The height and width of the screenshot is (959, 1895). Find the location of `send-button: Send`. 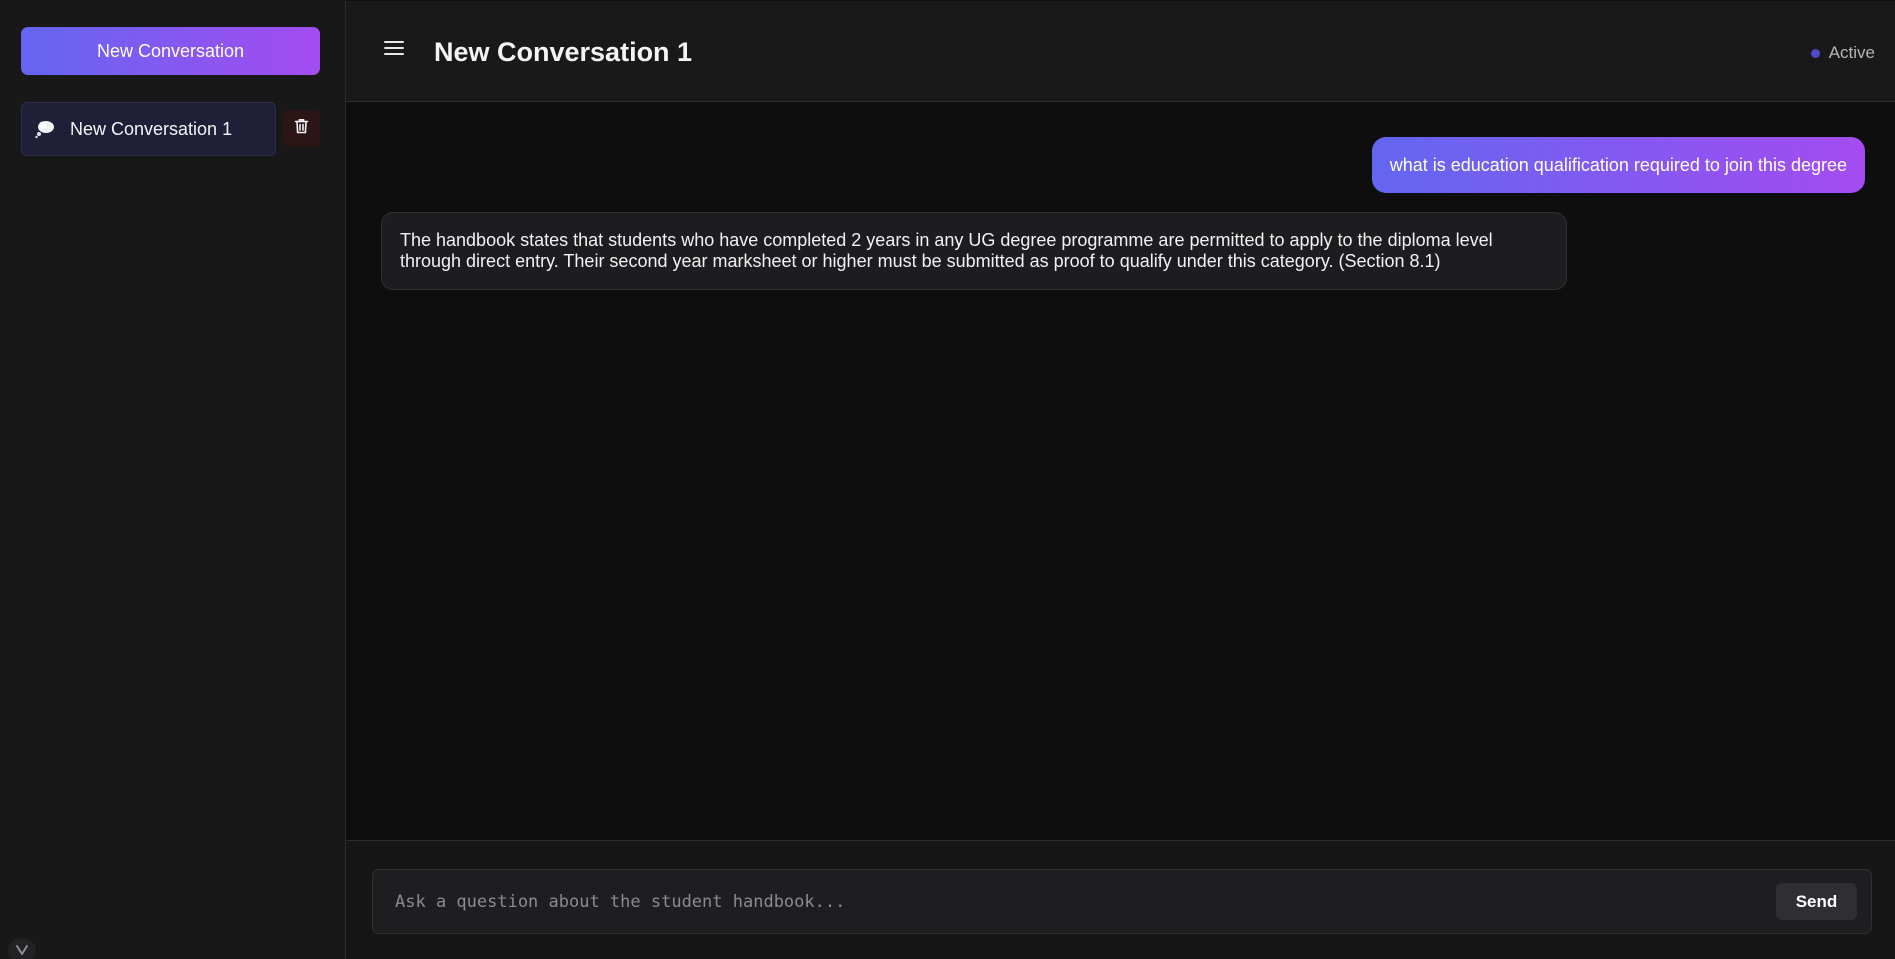

send-button: Send is located at coordinates (1816, 901).